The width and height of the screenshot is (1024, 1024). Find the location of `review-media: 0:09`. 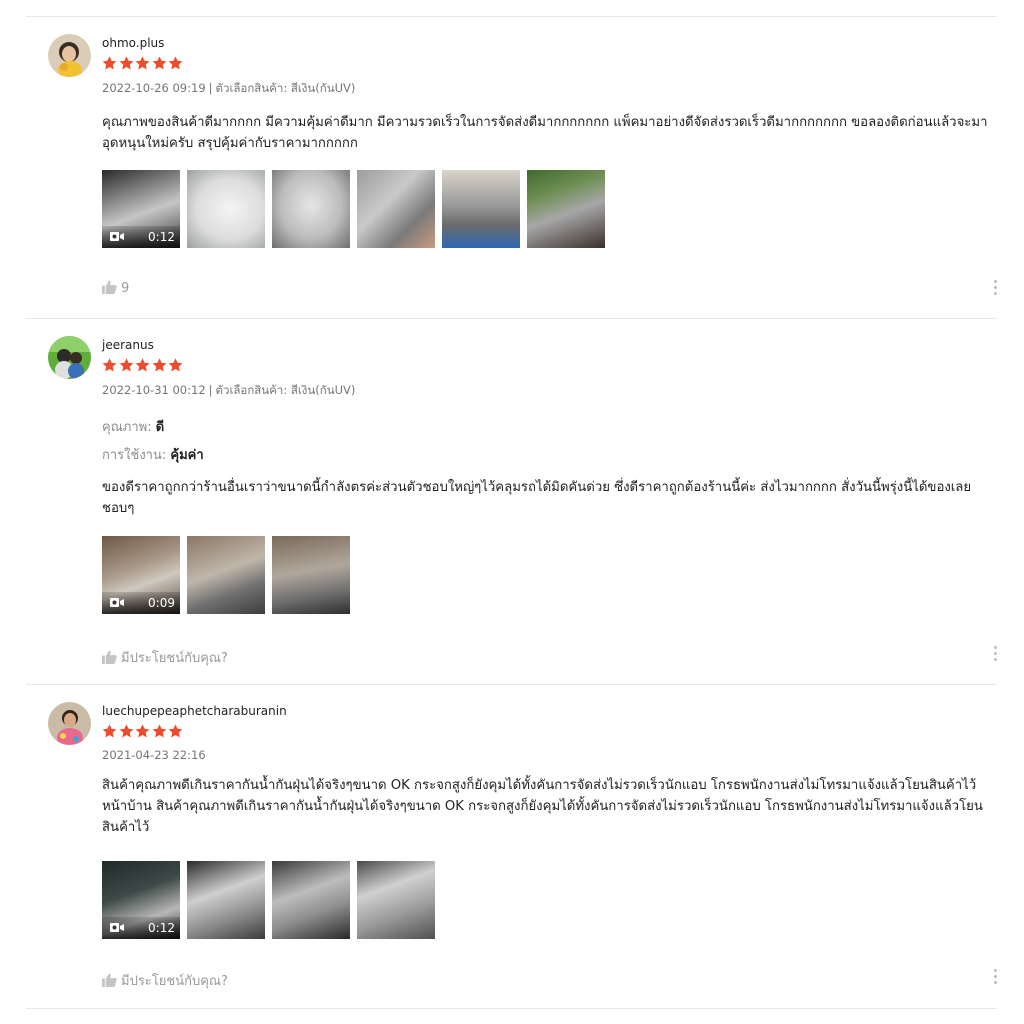

review-media: 0:09 is located at coordinates (229, 575).